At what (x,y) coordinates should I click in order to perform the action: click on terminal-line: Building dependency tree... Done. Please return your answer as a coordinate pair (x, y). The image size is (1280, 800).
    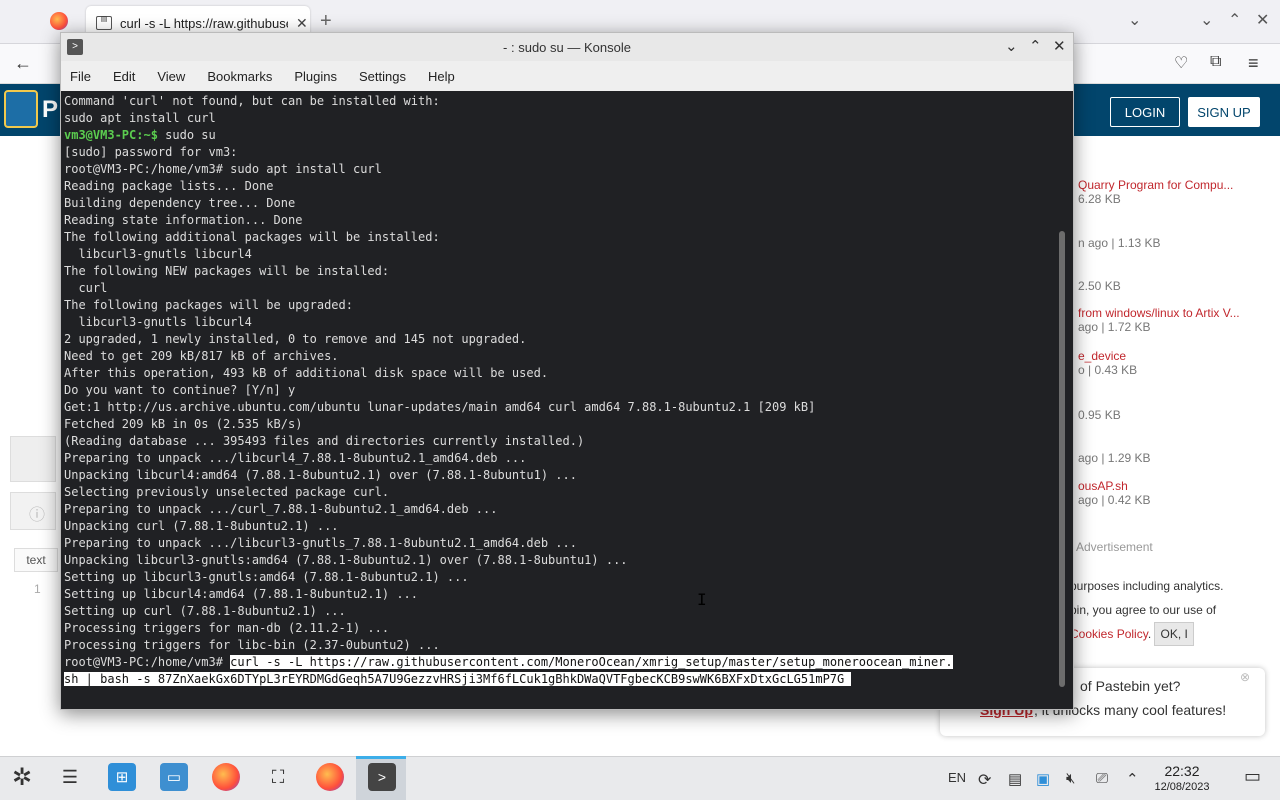
    Looking at the image, I should click on (559, 203).